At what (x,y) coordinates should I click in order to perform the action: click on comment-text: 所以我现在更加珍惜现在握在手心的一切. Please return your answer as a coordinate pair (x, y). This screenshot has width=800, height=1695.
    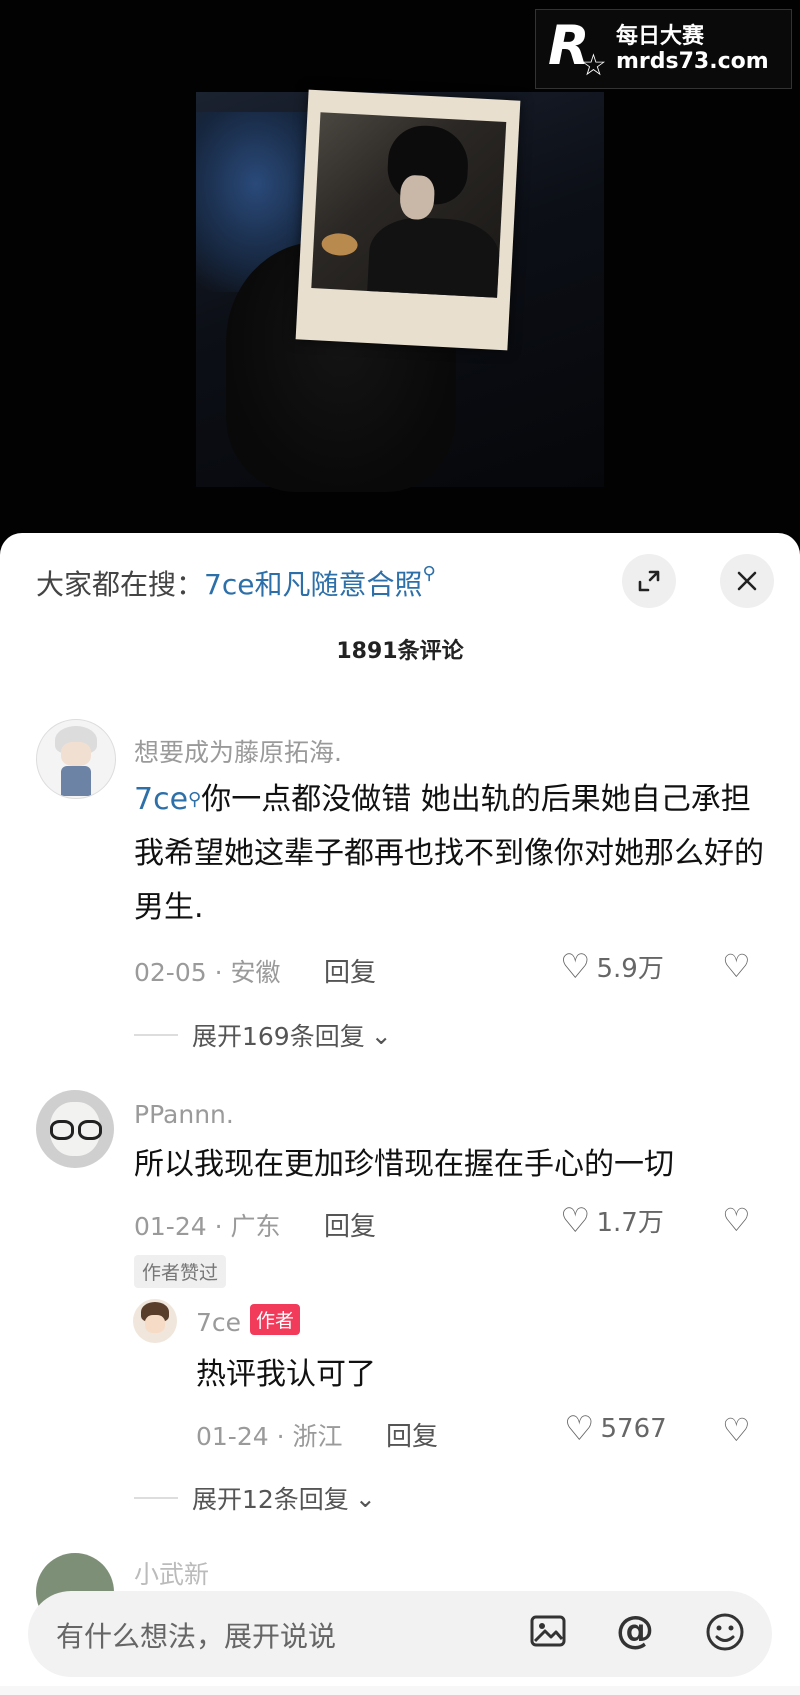
    Looking at the image, I should click on (404, 1164).